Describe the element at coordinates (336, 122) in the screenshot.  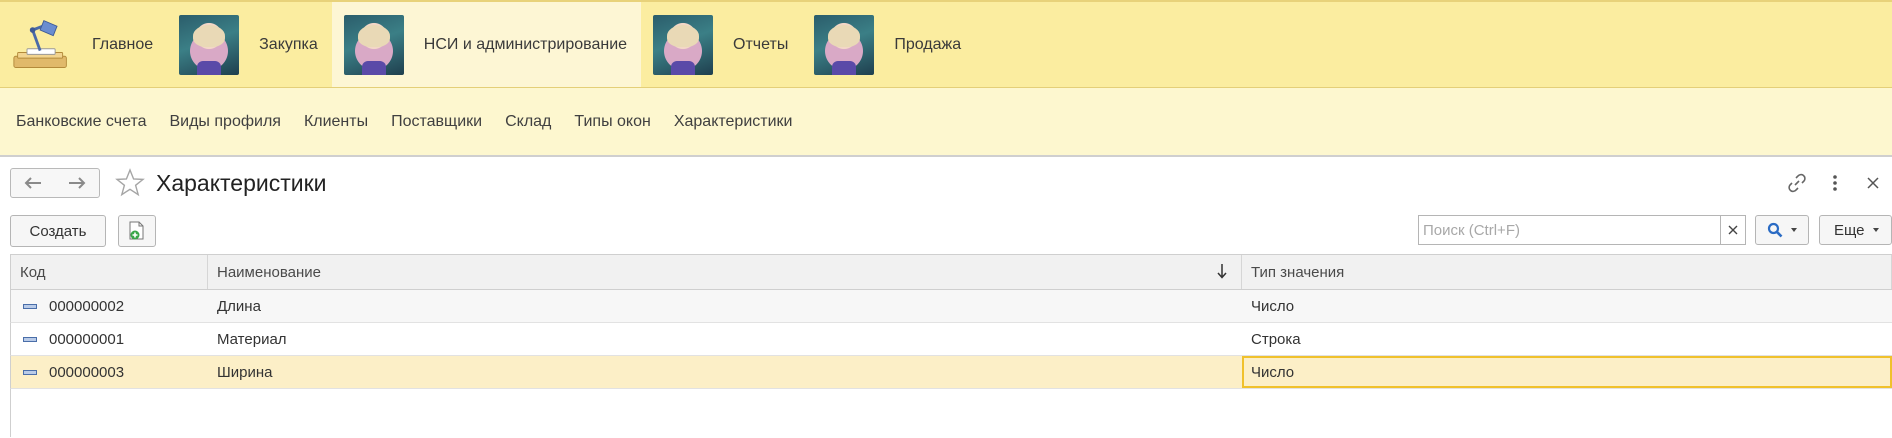
I see `nav-link-clients: Клиенты` at that location.